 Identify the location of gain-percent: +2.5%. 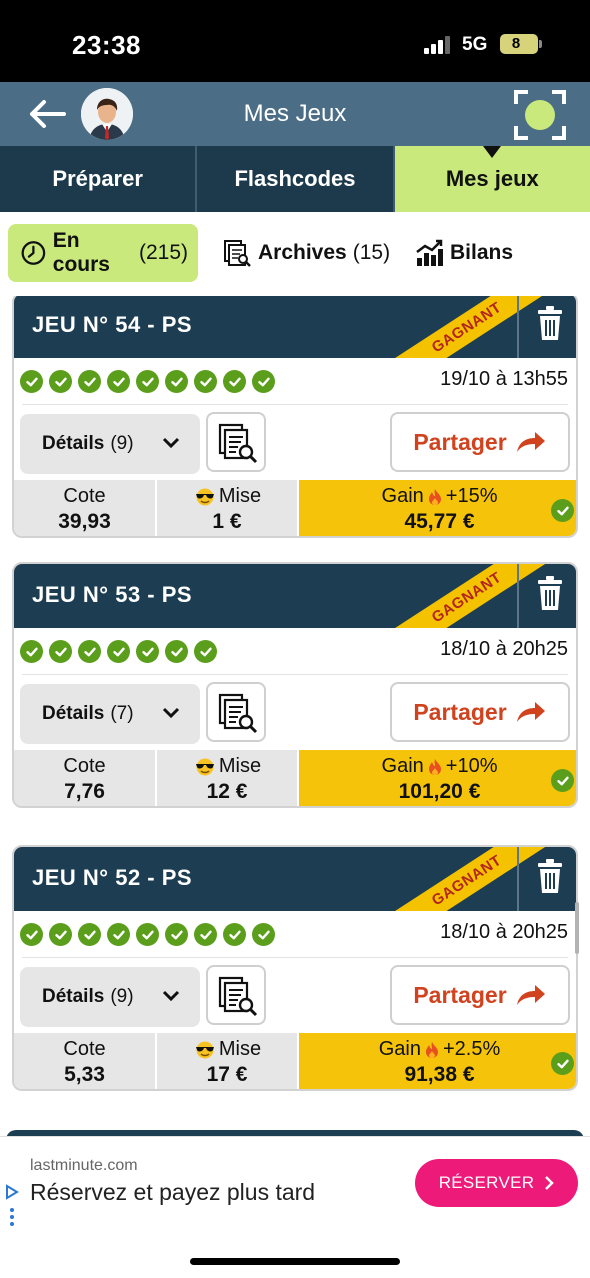
(471, 1049).